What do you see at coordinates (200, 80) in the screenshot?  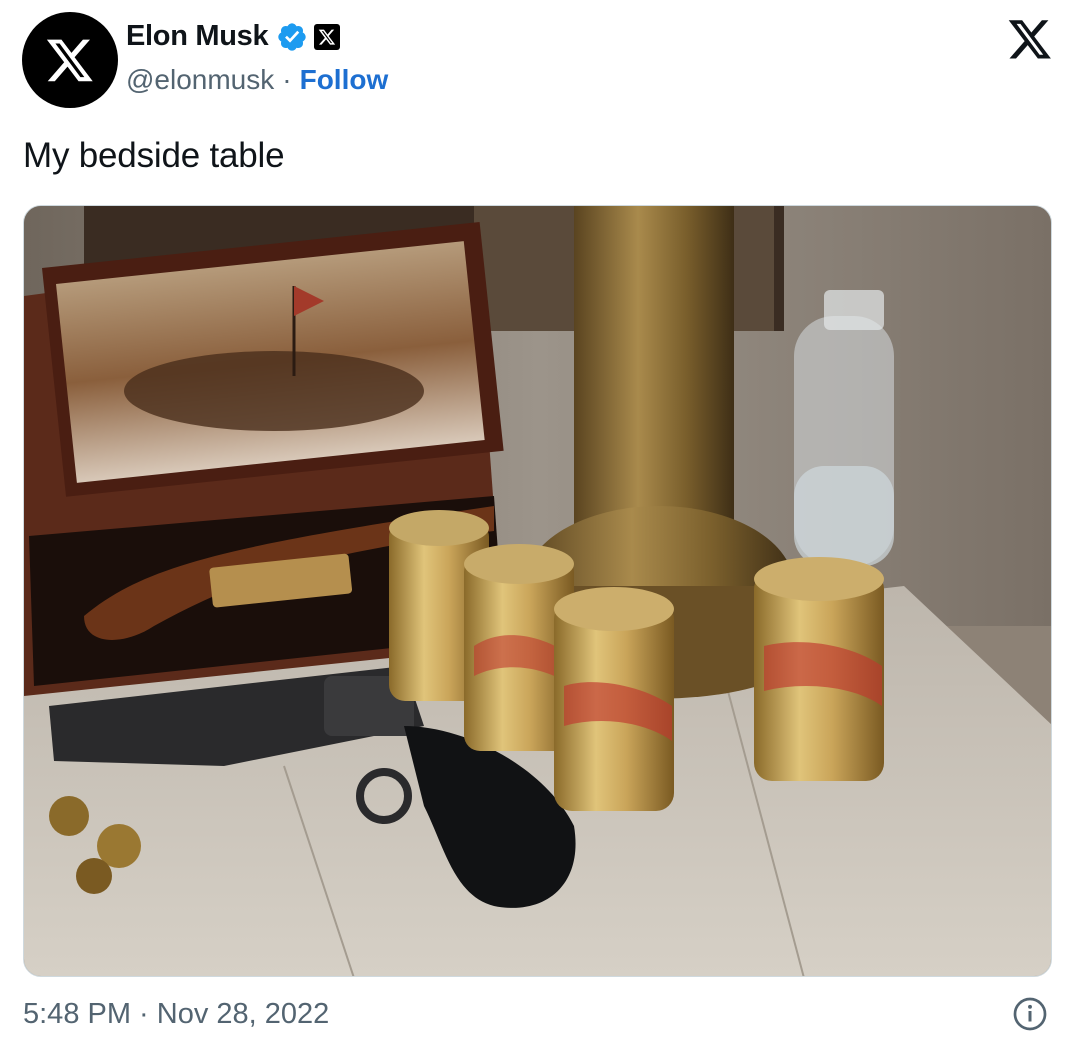 I see `author-handle: @elonmusk` at bounding box center [200, 80].